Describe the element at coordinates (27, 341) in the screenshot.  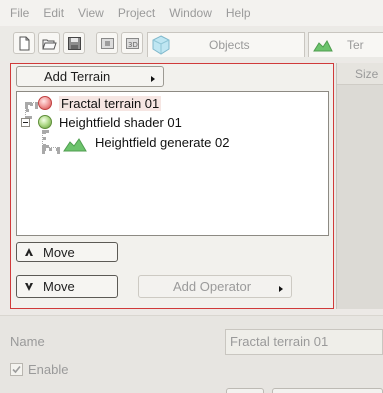
I see `name-label: Name` at that location.